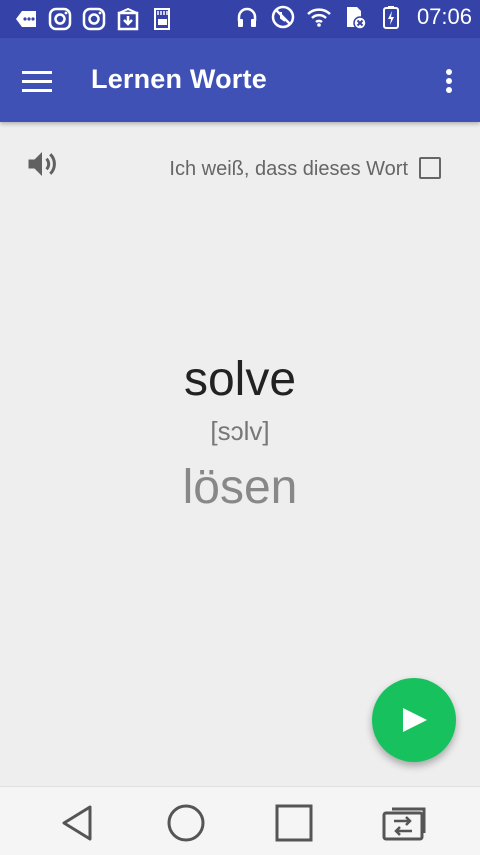 The width and height of the screenshot is (480, 855). I want to click on sim-x-icon, so click(356, 18).